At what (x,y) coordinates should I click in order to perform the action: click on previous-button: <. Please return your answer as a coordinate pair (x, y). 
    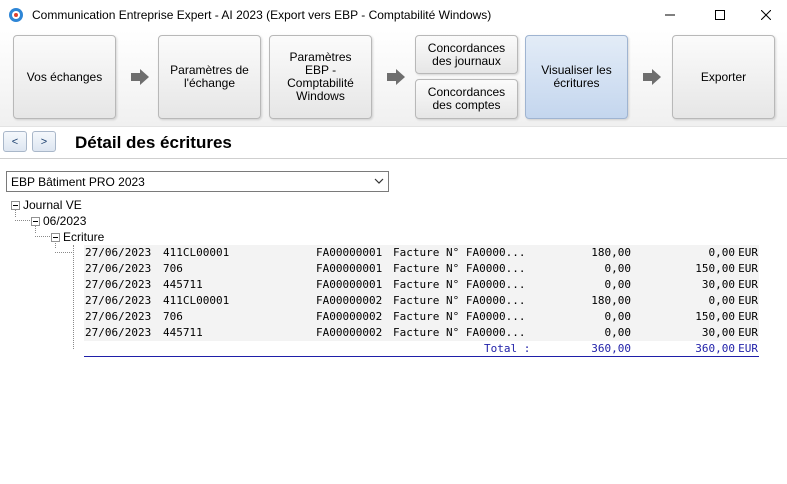
    Looking at the image, I should click on (15, 141).